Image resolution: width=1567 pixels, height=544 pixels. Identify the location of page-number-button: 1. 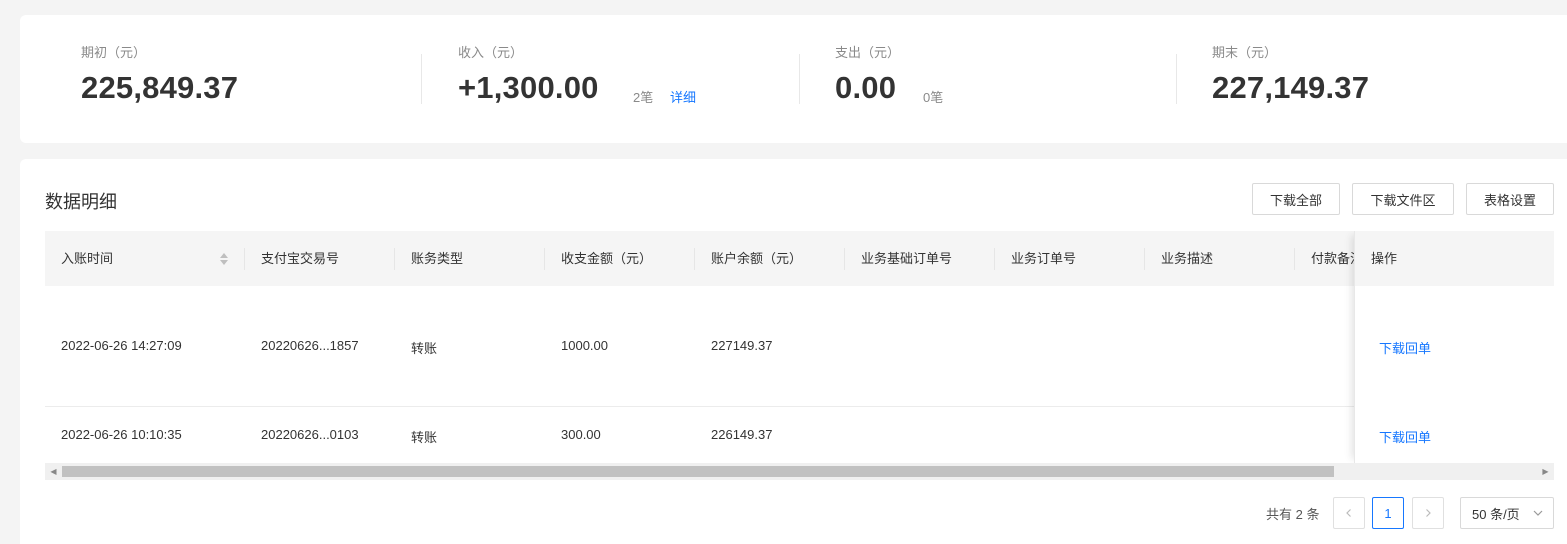
(1388, 513).